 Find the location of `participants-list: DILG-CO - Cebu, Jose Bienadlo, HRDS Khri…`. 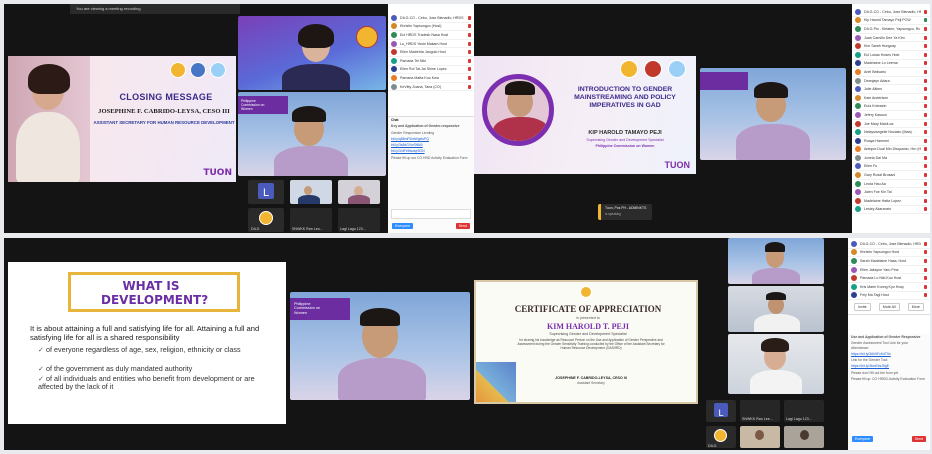

participants-list: DILG-CO - Cebu, Jose Bienadlo, HRDS Khri… is located at coordinates (431, 48).